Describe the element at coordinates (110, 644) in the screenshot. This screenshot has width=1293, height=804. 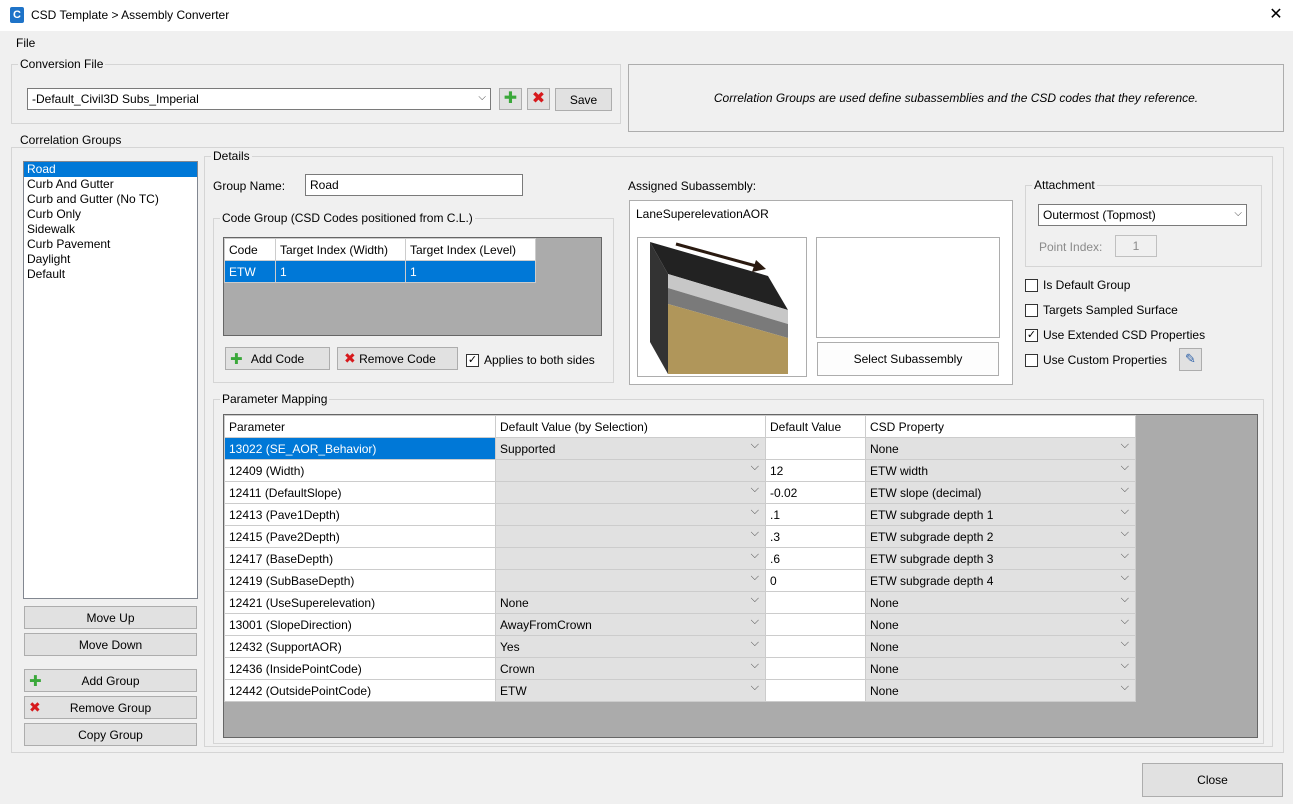
I see `move-down-button: Move Down` at that location.